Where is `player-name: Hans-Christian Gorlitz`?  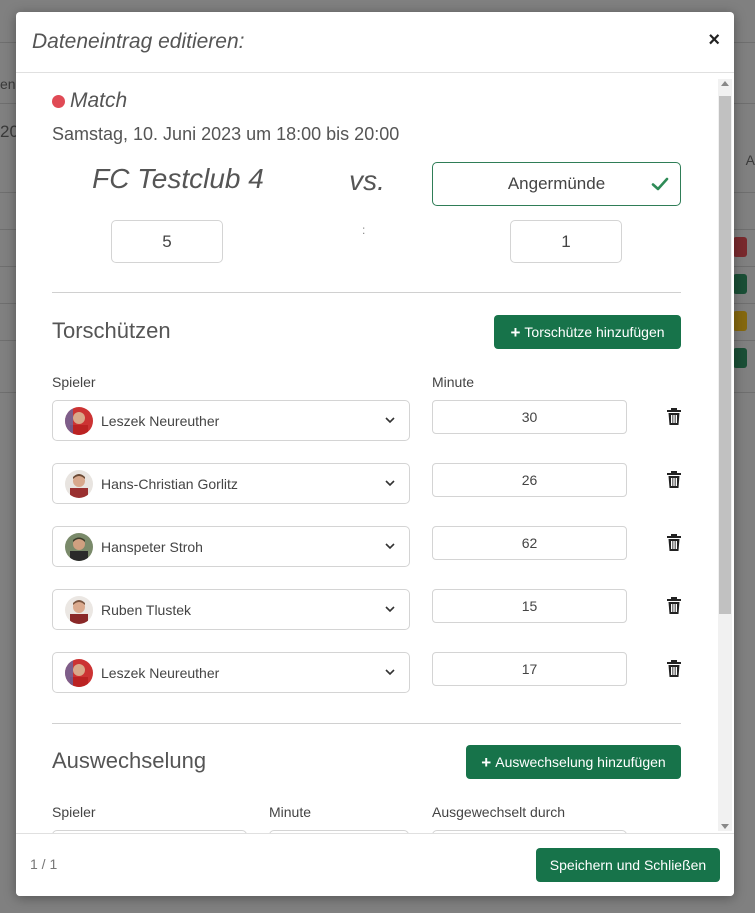 player-name: Hans-Christian Gorlitz is located at coordinates (169, 483).